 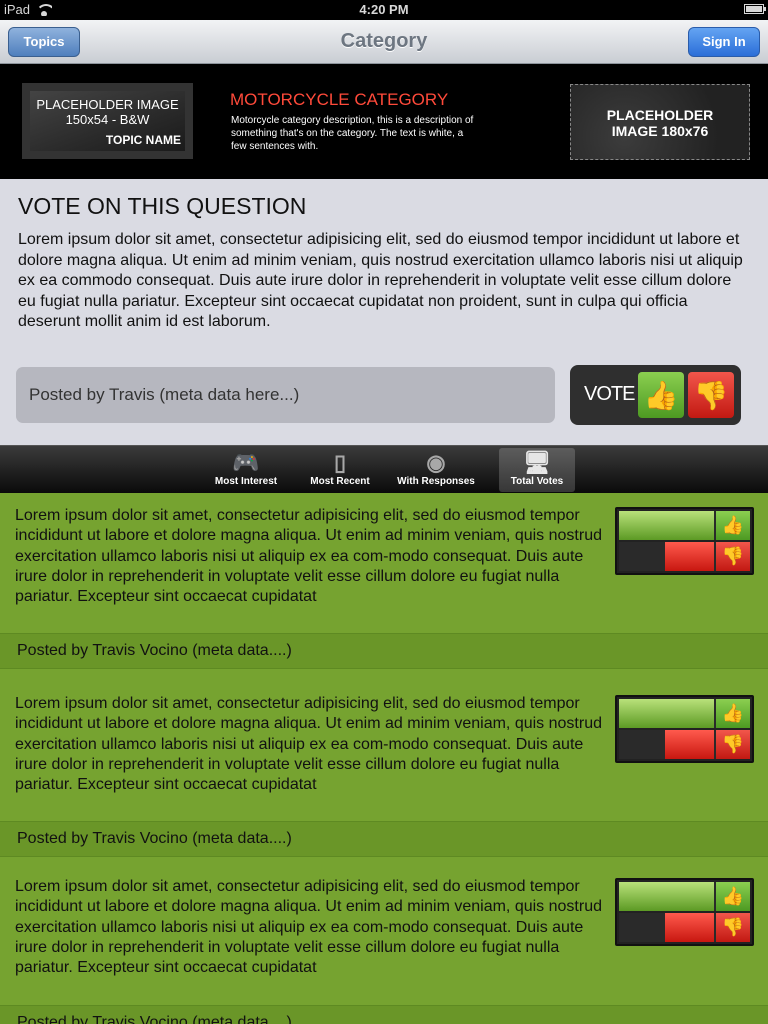 I want to click on question-posted-by: Posted by Travis (meta data here...), so click(x=285, y=395).